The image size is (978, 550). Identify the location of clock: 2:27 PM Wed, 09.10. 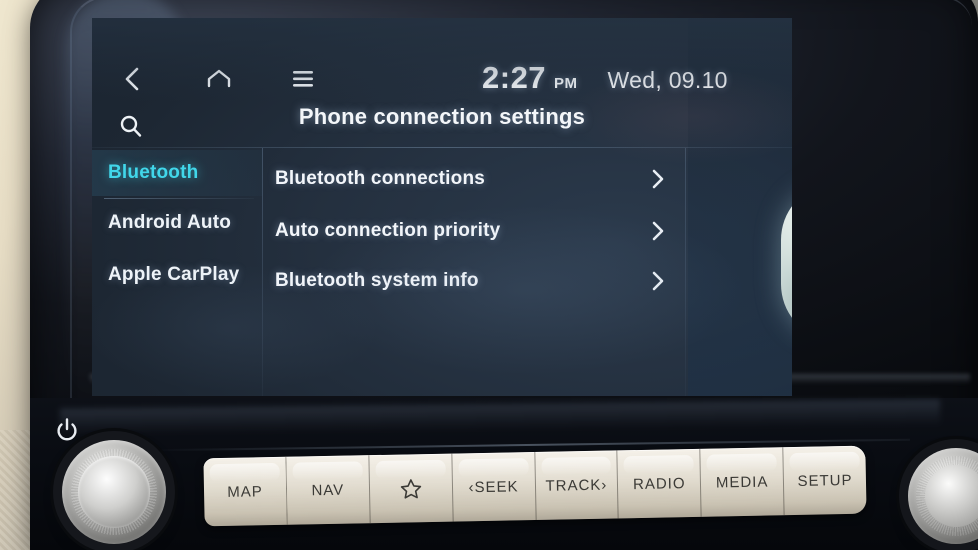
(605, 78).